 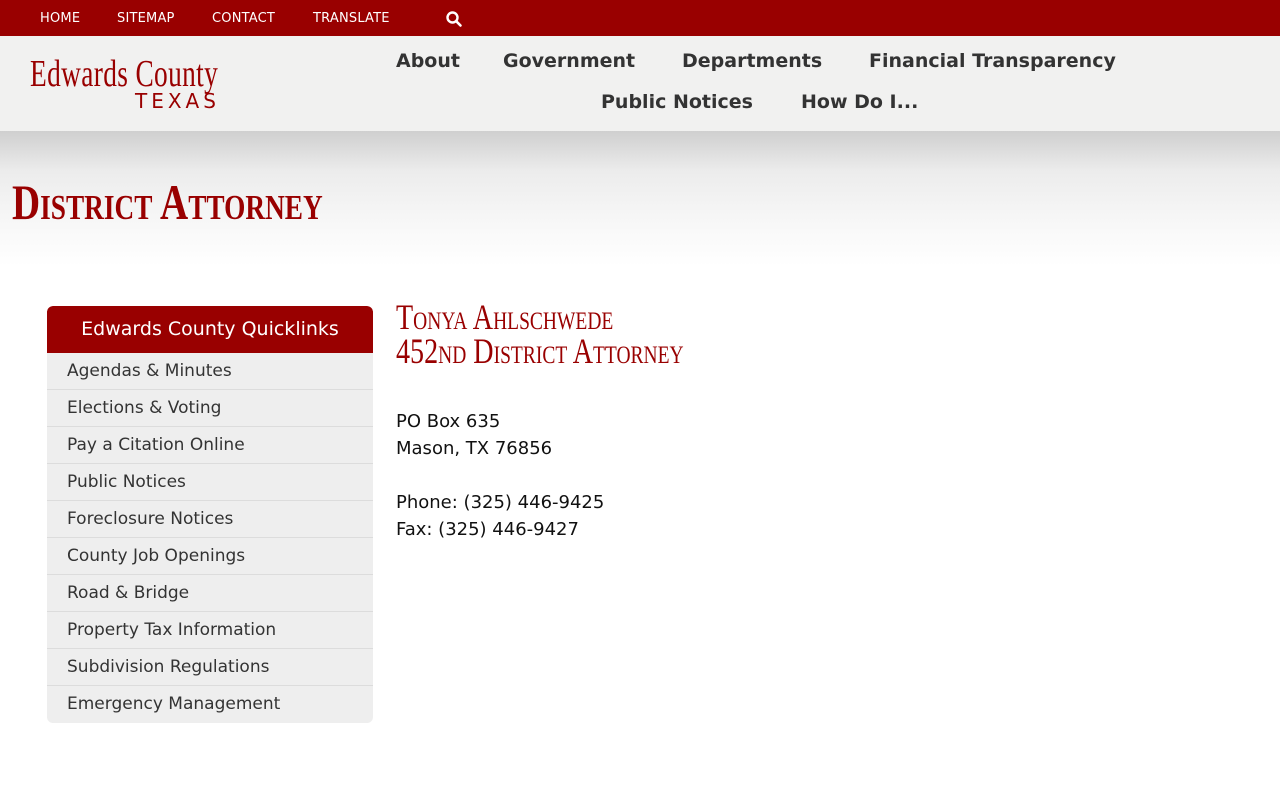 What do you see at coordinates (210, 329) in the screenshot?
I see `quicklinks-heading: Edwards County Quicklinks` at bounding box center [210, 329].